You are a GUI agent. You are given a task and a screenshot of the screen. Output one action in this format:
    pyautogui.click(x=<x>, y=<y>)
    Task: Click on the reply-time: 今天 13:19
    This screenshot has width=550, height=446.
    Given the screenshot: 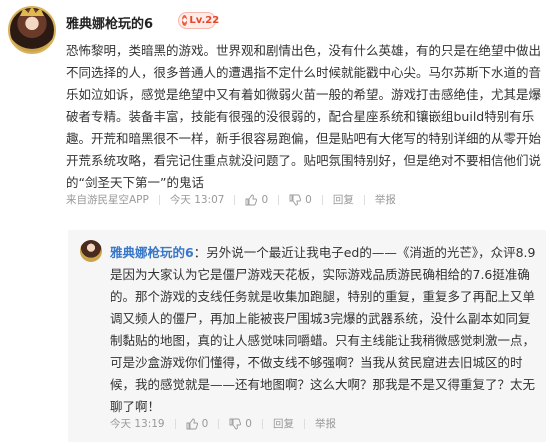 What is the action you would take?
    pyautogui.click(x=137, y=424)
    